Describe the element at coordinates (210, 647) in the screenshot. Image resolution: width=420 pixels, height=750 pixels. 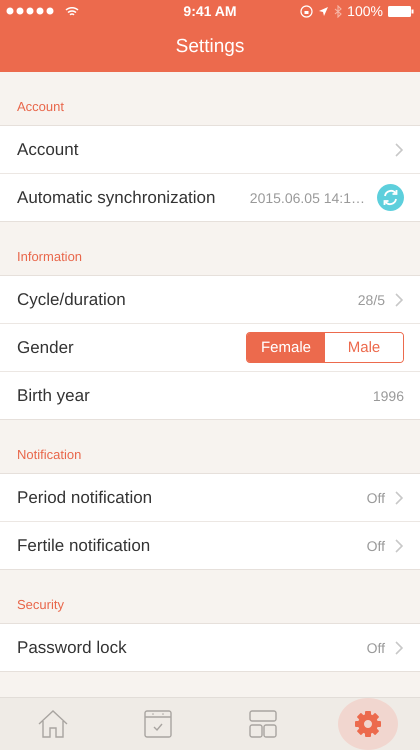
I see `settings-row: Password lock Off` at that location.